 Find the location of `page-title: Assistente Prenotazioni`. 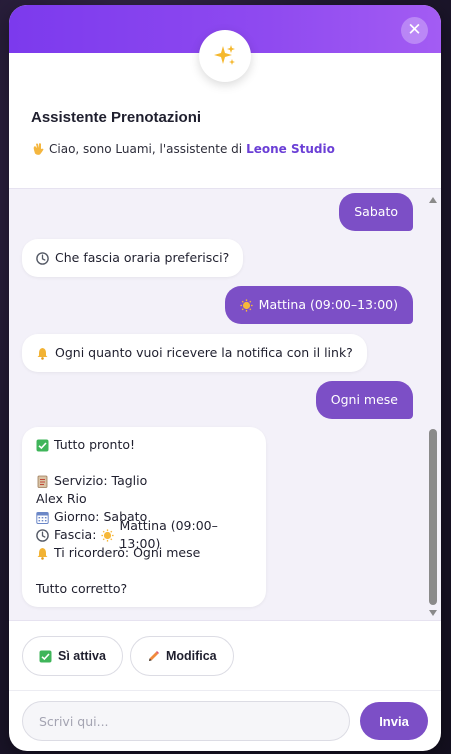

page-title: Assistente Prenotazioni is located at coordinates (116, 117).